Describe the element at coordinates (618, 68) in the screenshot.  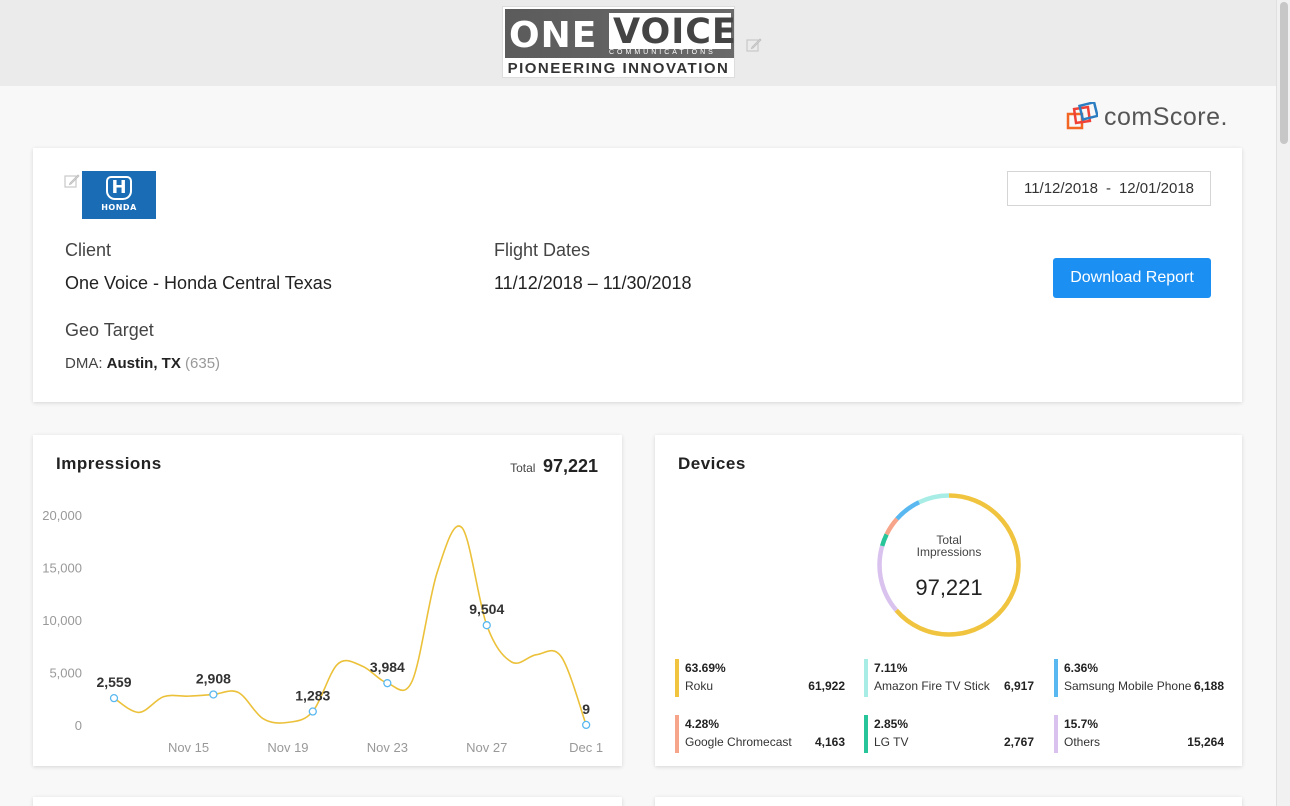
I see `logo-tagline: PIONEERING INNOVATION` at that location.